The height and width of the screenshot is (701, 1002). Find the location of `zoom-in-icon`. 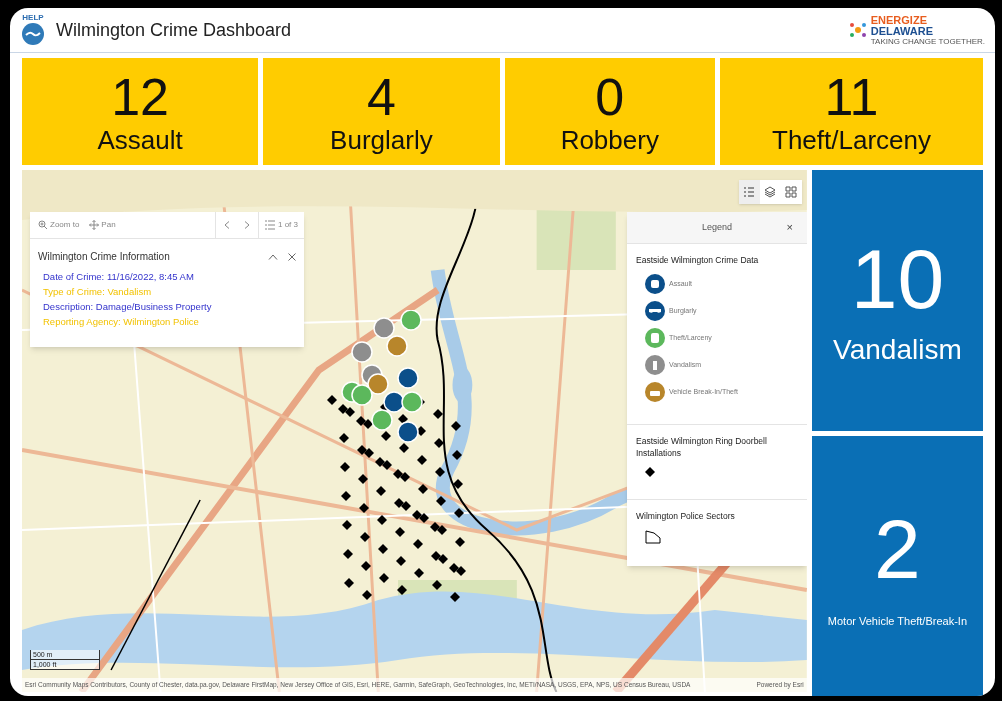

zoom-in-icon is located at coordinates (43, 225).